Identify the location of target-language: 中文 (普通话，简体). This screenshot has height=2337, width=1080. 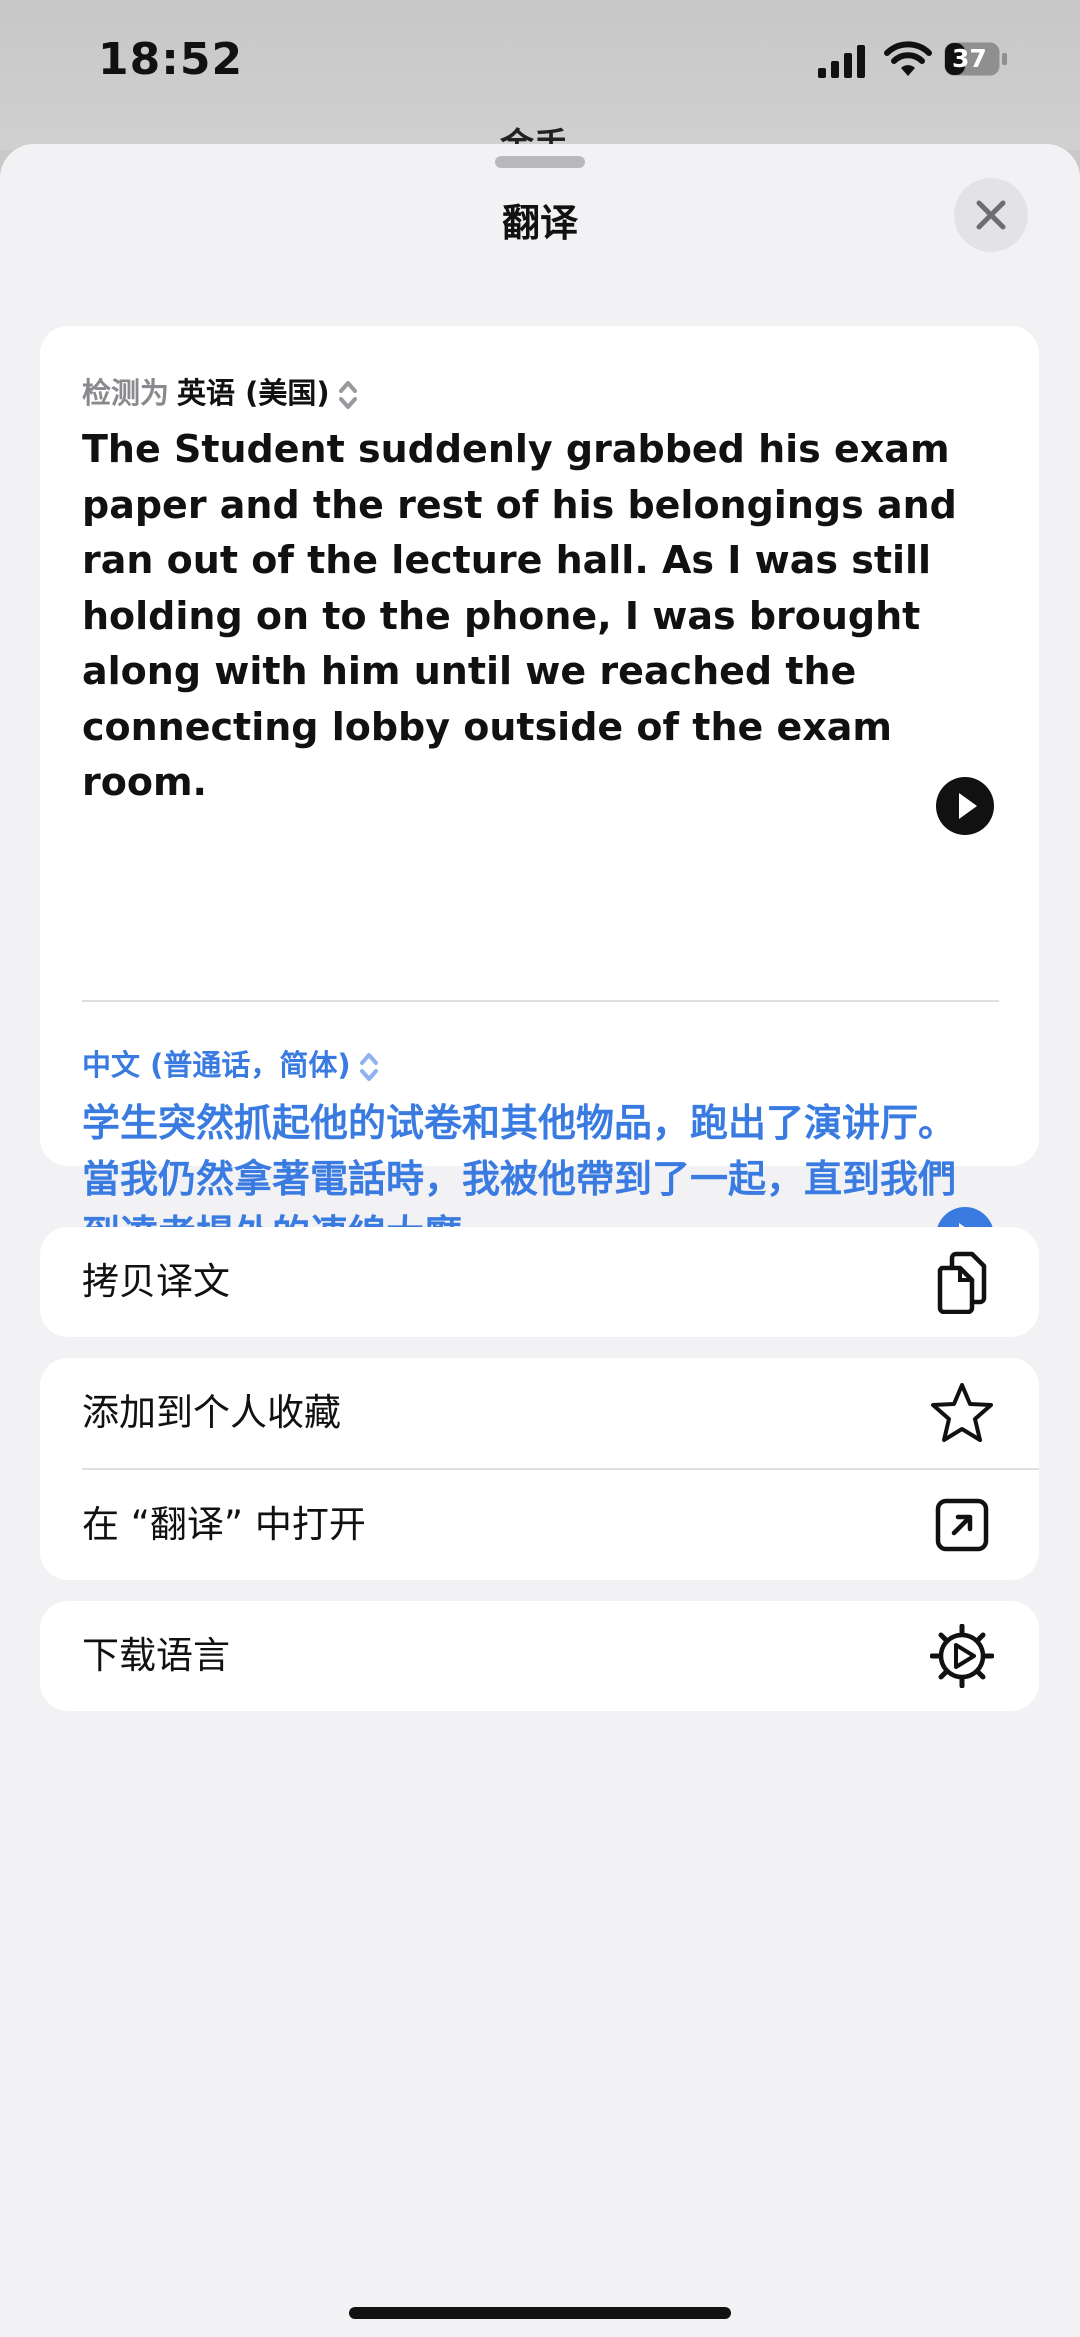
(216, 1065).